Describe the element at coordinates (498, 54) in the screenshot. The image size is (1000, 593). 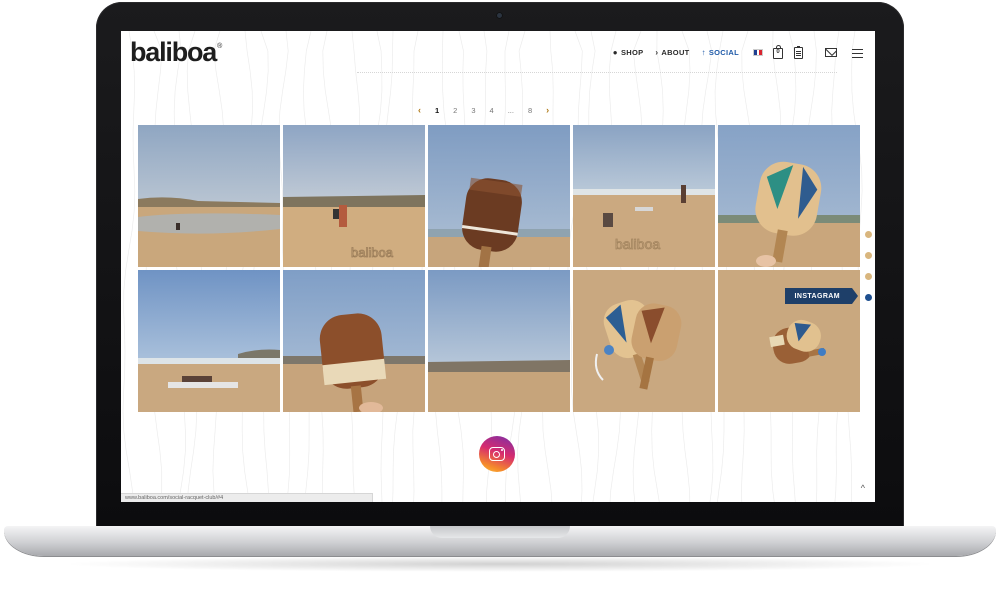
I see `site-header: baliboa® ● SHOP › ABOUT ↑ SOCIAL 0` at that location.